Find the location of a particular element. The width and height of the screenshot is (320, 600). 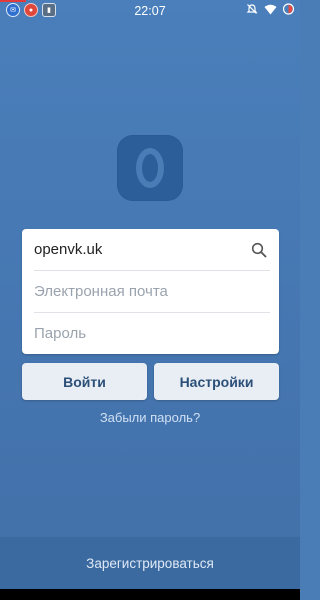

status-right-icons is located at coordinates (270, 9).